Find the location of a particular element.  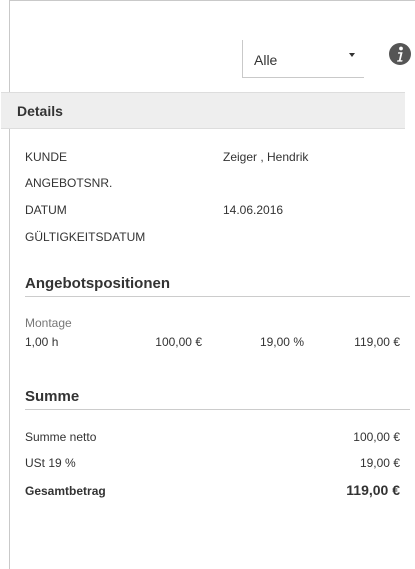

net-total-value: 100,00 € is located at coordinates (376, 437).